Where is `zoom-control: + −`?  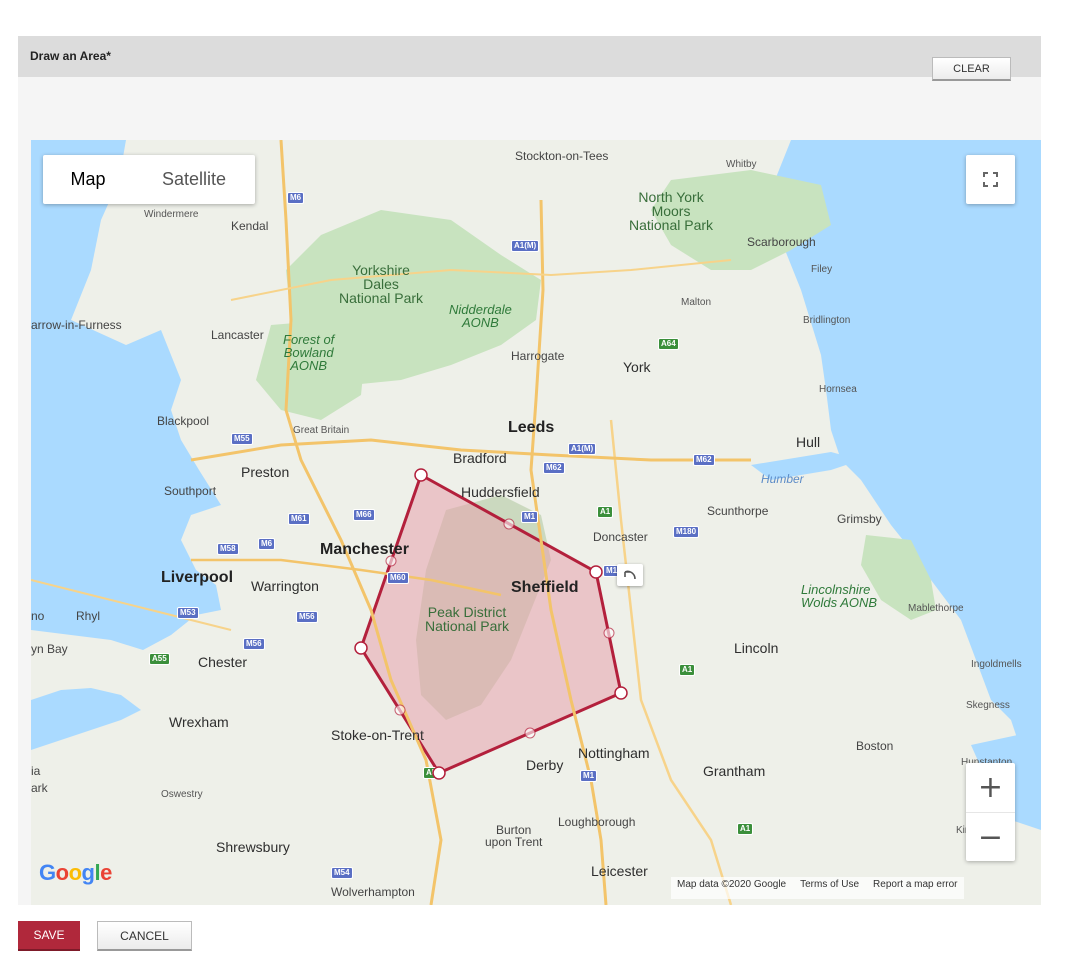
zoom-control: + − is located at coordinates (990, 812).